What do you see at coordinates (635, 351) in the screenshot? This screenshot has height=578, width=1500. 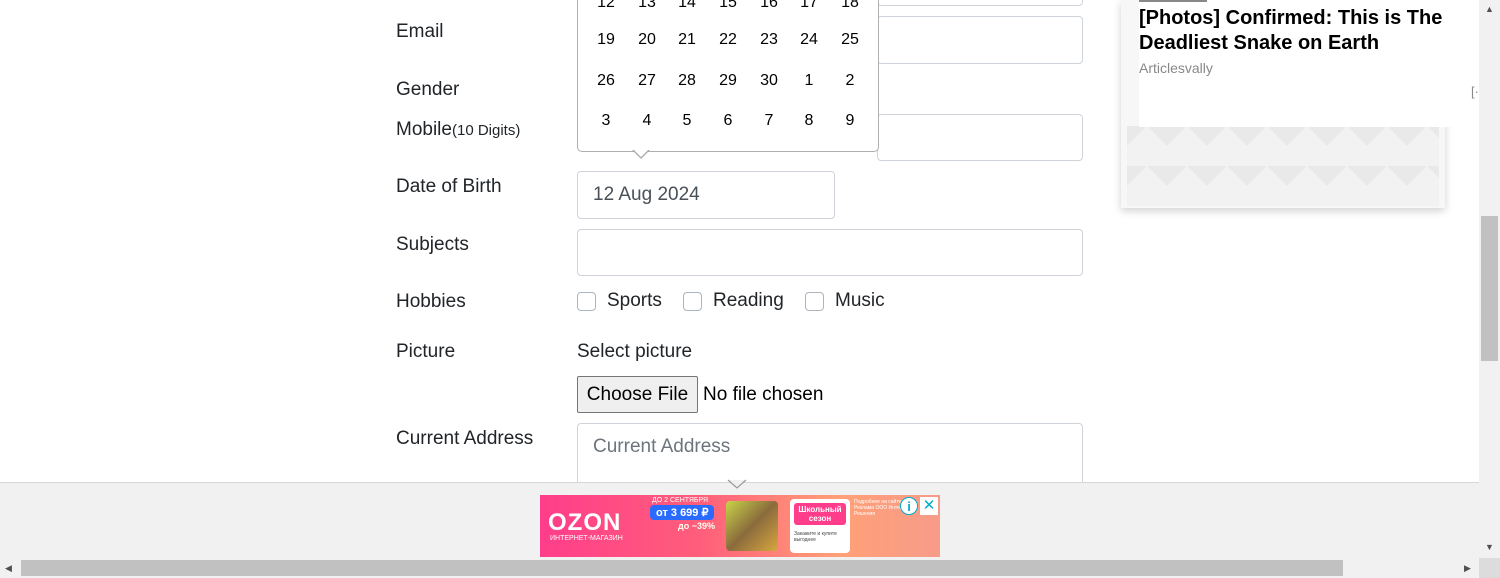 I see `select-picture-label: Select picture` at bounding box center [635, 351].